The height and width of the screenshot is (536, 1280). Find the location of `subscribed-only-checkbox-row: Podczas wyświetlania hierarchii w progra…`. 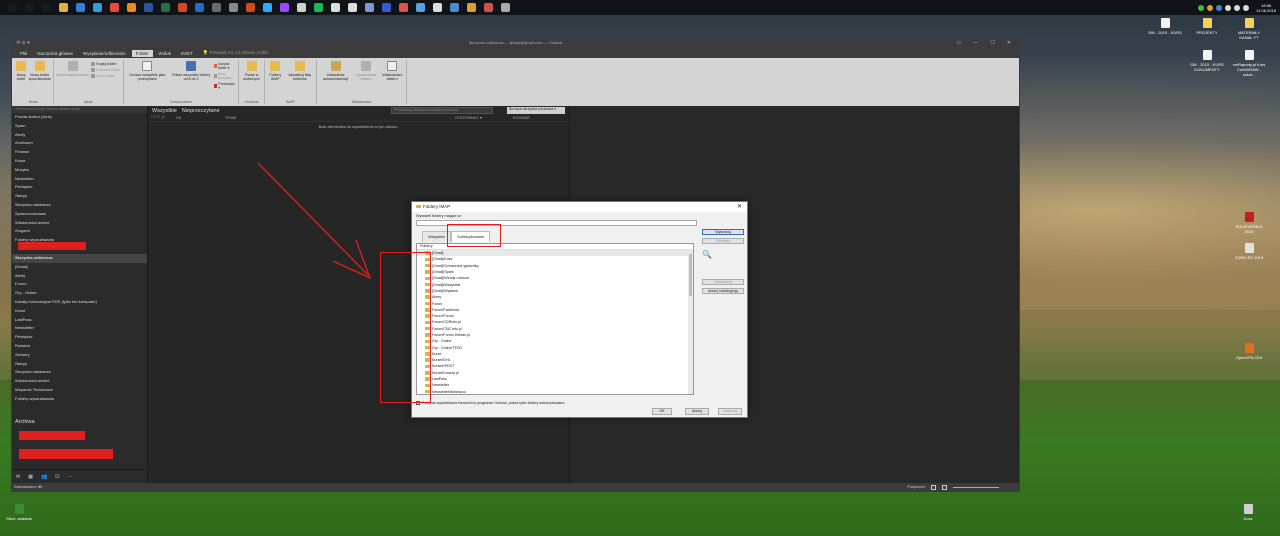

subscribed-only-checkbox-row: Podczas wyświetlania hierarchii w progra… is located at coordinates (490, 403).